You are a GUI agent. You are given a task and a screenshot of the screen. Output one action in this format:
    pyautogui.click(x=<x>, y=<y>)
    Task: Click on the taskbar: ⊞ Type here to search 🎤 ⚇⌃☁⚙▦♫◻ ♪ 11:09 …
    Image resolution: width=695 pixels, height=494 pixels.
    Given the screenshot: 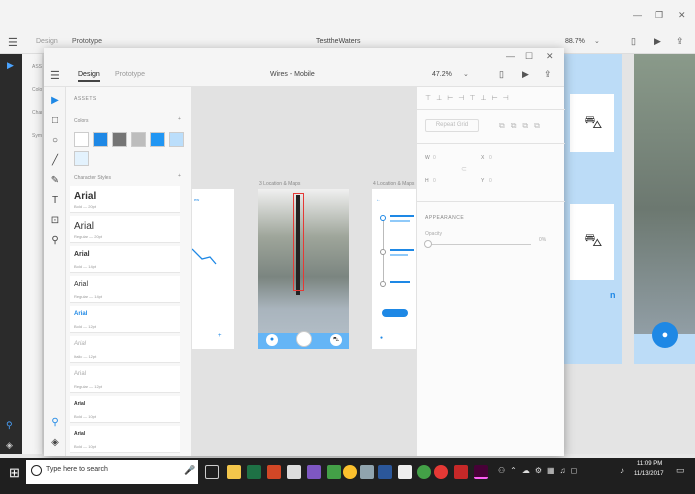 What is the action you would take?
    pyautogui.click(x=347, y=476)
    